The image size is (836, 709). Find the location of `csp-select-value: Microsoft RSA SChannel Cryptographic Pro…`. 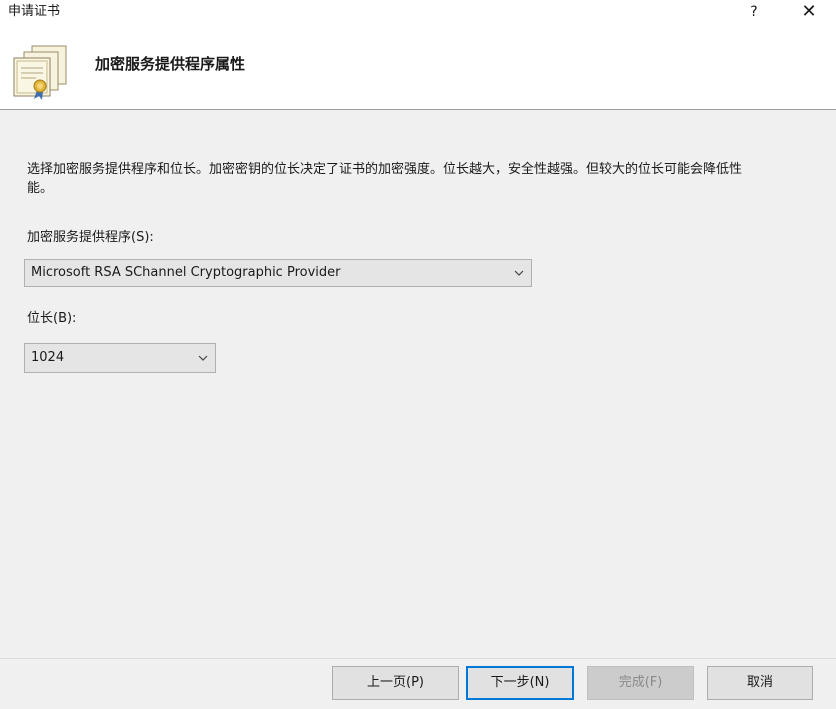

csp-select-value: Microsoft RSA SChannel Cryptographic Pro… is located at coordinates (186, 272).